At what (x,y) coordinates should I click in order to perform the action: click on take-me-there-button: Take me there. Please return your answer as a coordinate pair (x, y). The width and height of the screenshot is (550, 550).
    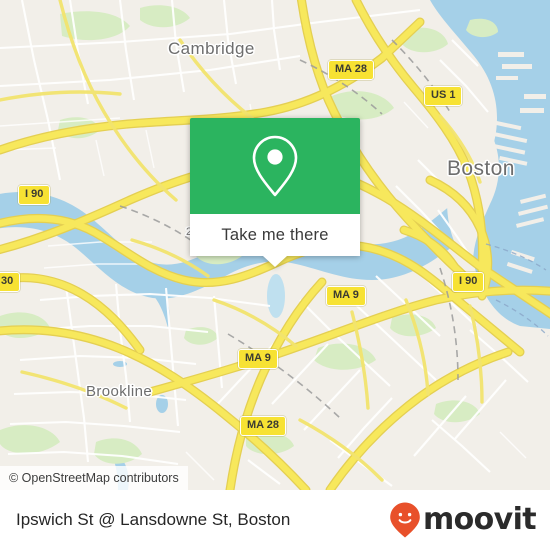
    Looking at the image, I should click on (275, 235).